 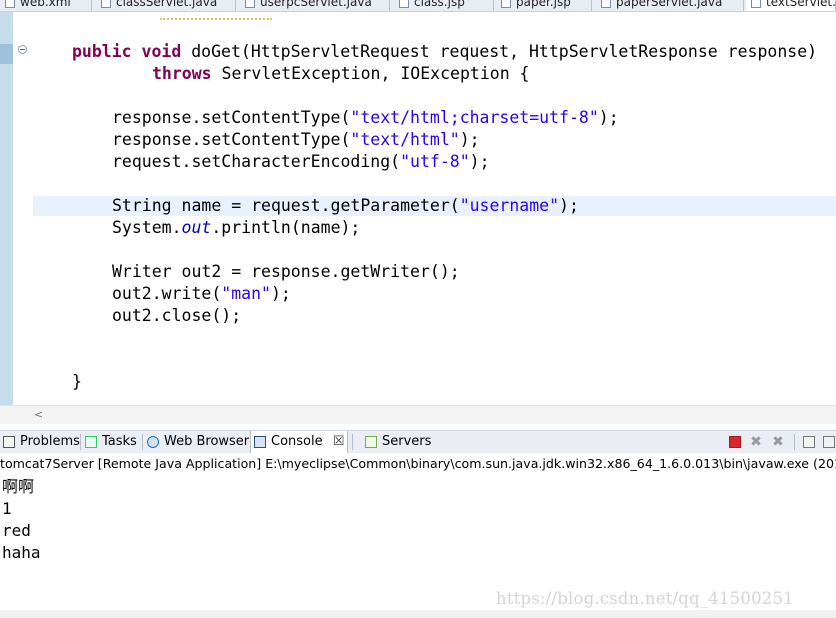 I want to click on tab-label: Servers, so click(x=407, y=441).